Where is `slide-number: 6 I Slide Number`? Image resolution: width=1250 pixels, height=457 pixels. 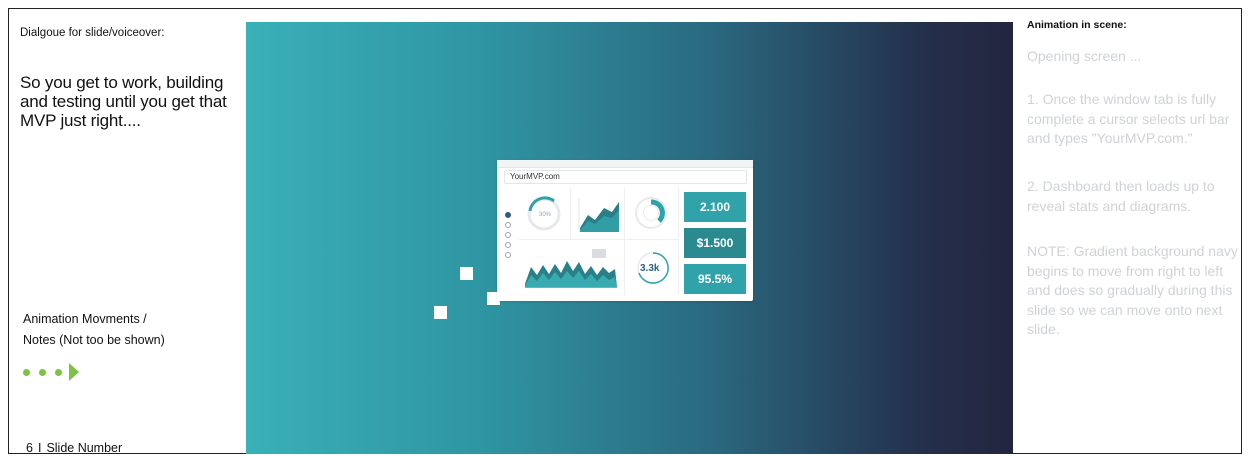 slide-number: 6 I Slide Number is located at coordinates (74, 448).